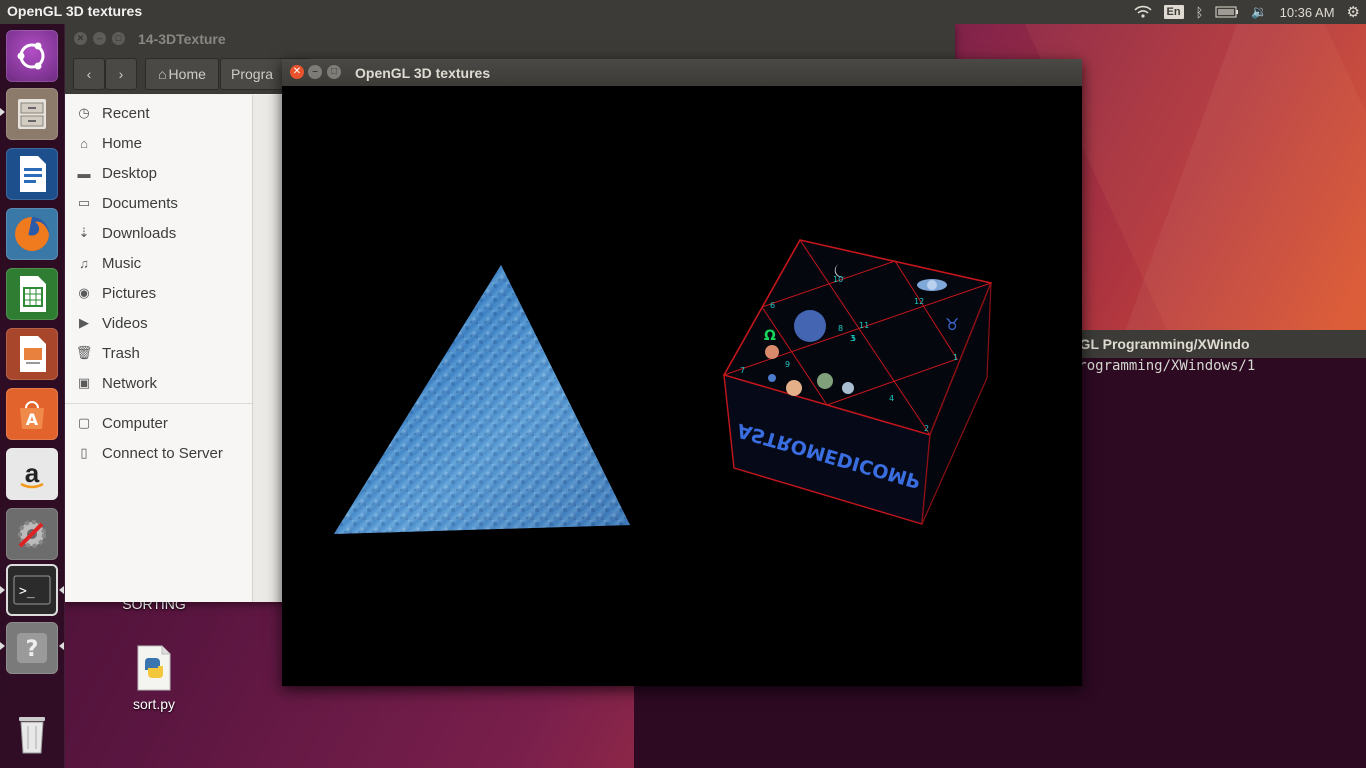 The height and width of the screenshot is (768, 1366). What do you see at coordinates (84, 422) in the screenshot?
I see `computer-icon: ▢` at bounding box center [84, 422].